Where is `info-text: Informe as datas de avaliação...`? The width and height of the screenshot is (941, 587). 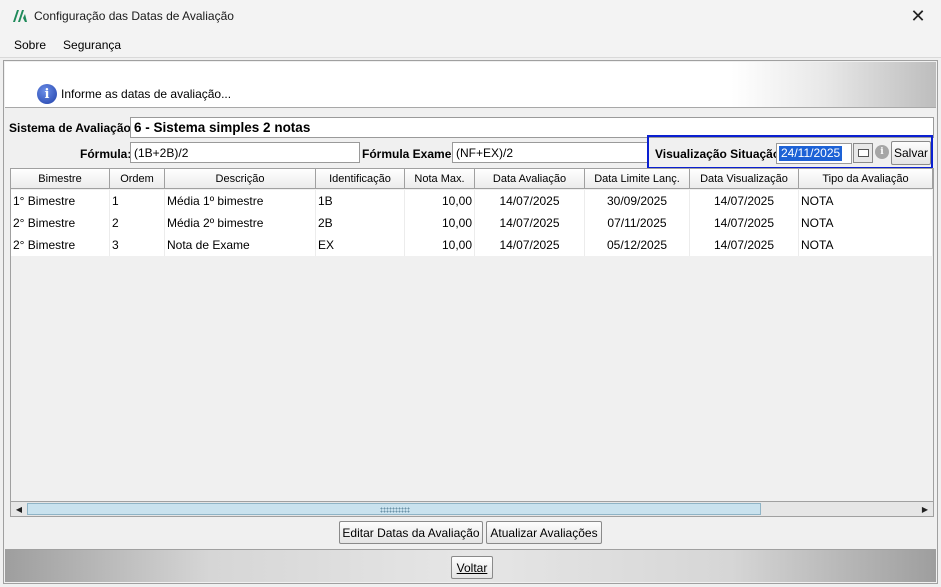 info-text: Informe as datas de avaliação... is located at coordinates (146, 94).